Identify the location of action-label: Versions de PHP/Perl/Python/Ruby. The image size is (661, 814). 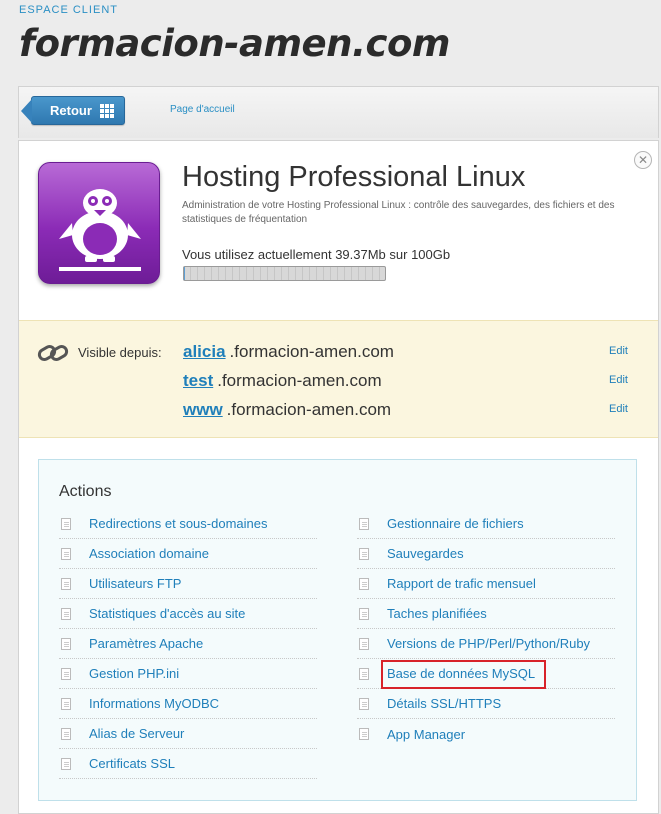
(488, 643).